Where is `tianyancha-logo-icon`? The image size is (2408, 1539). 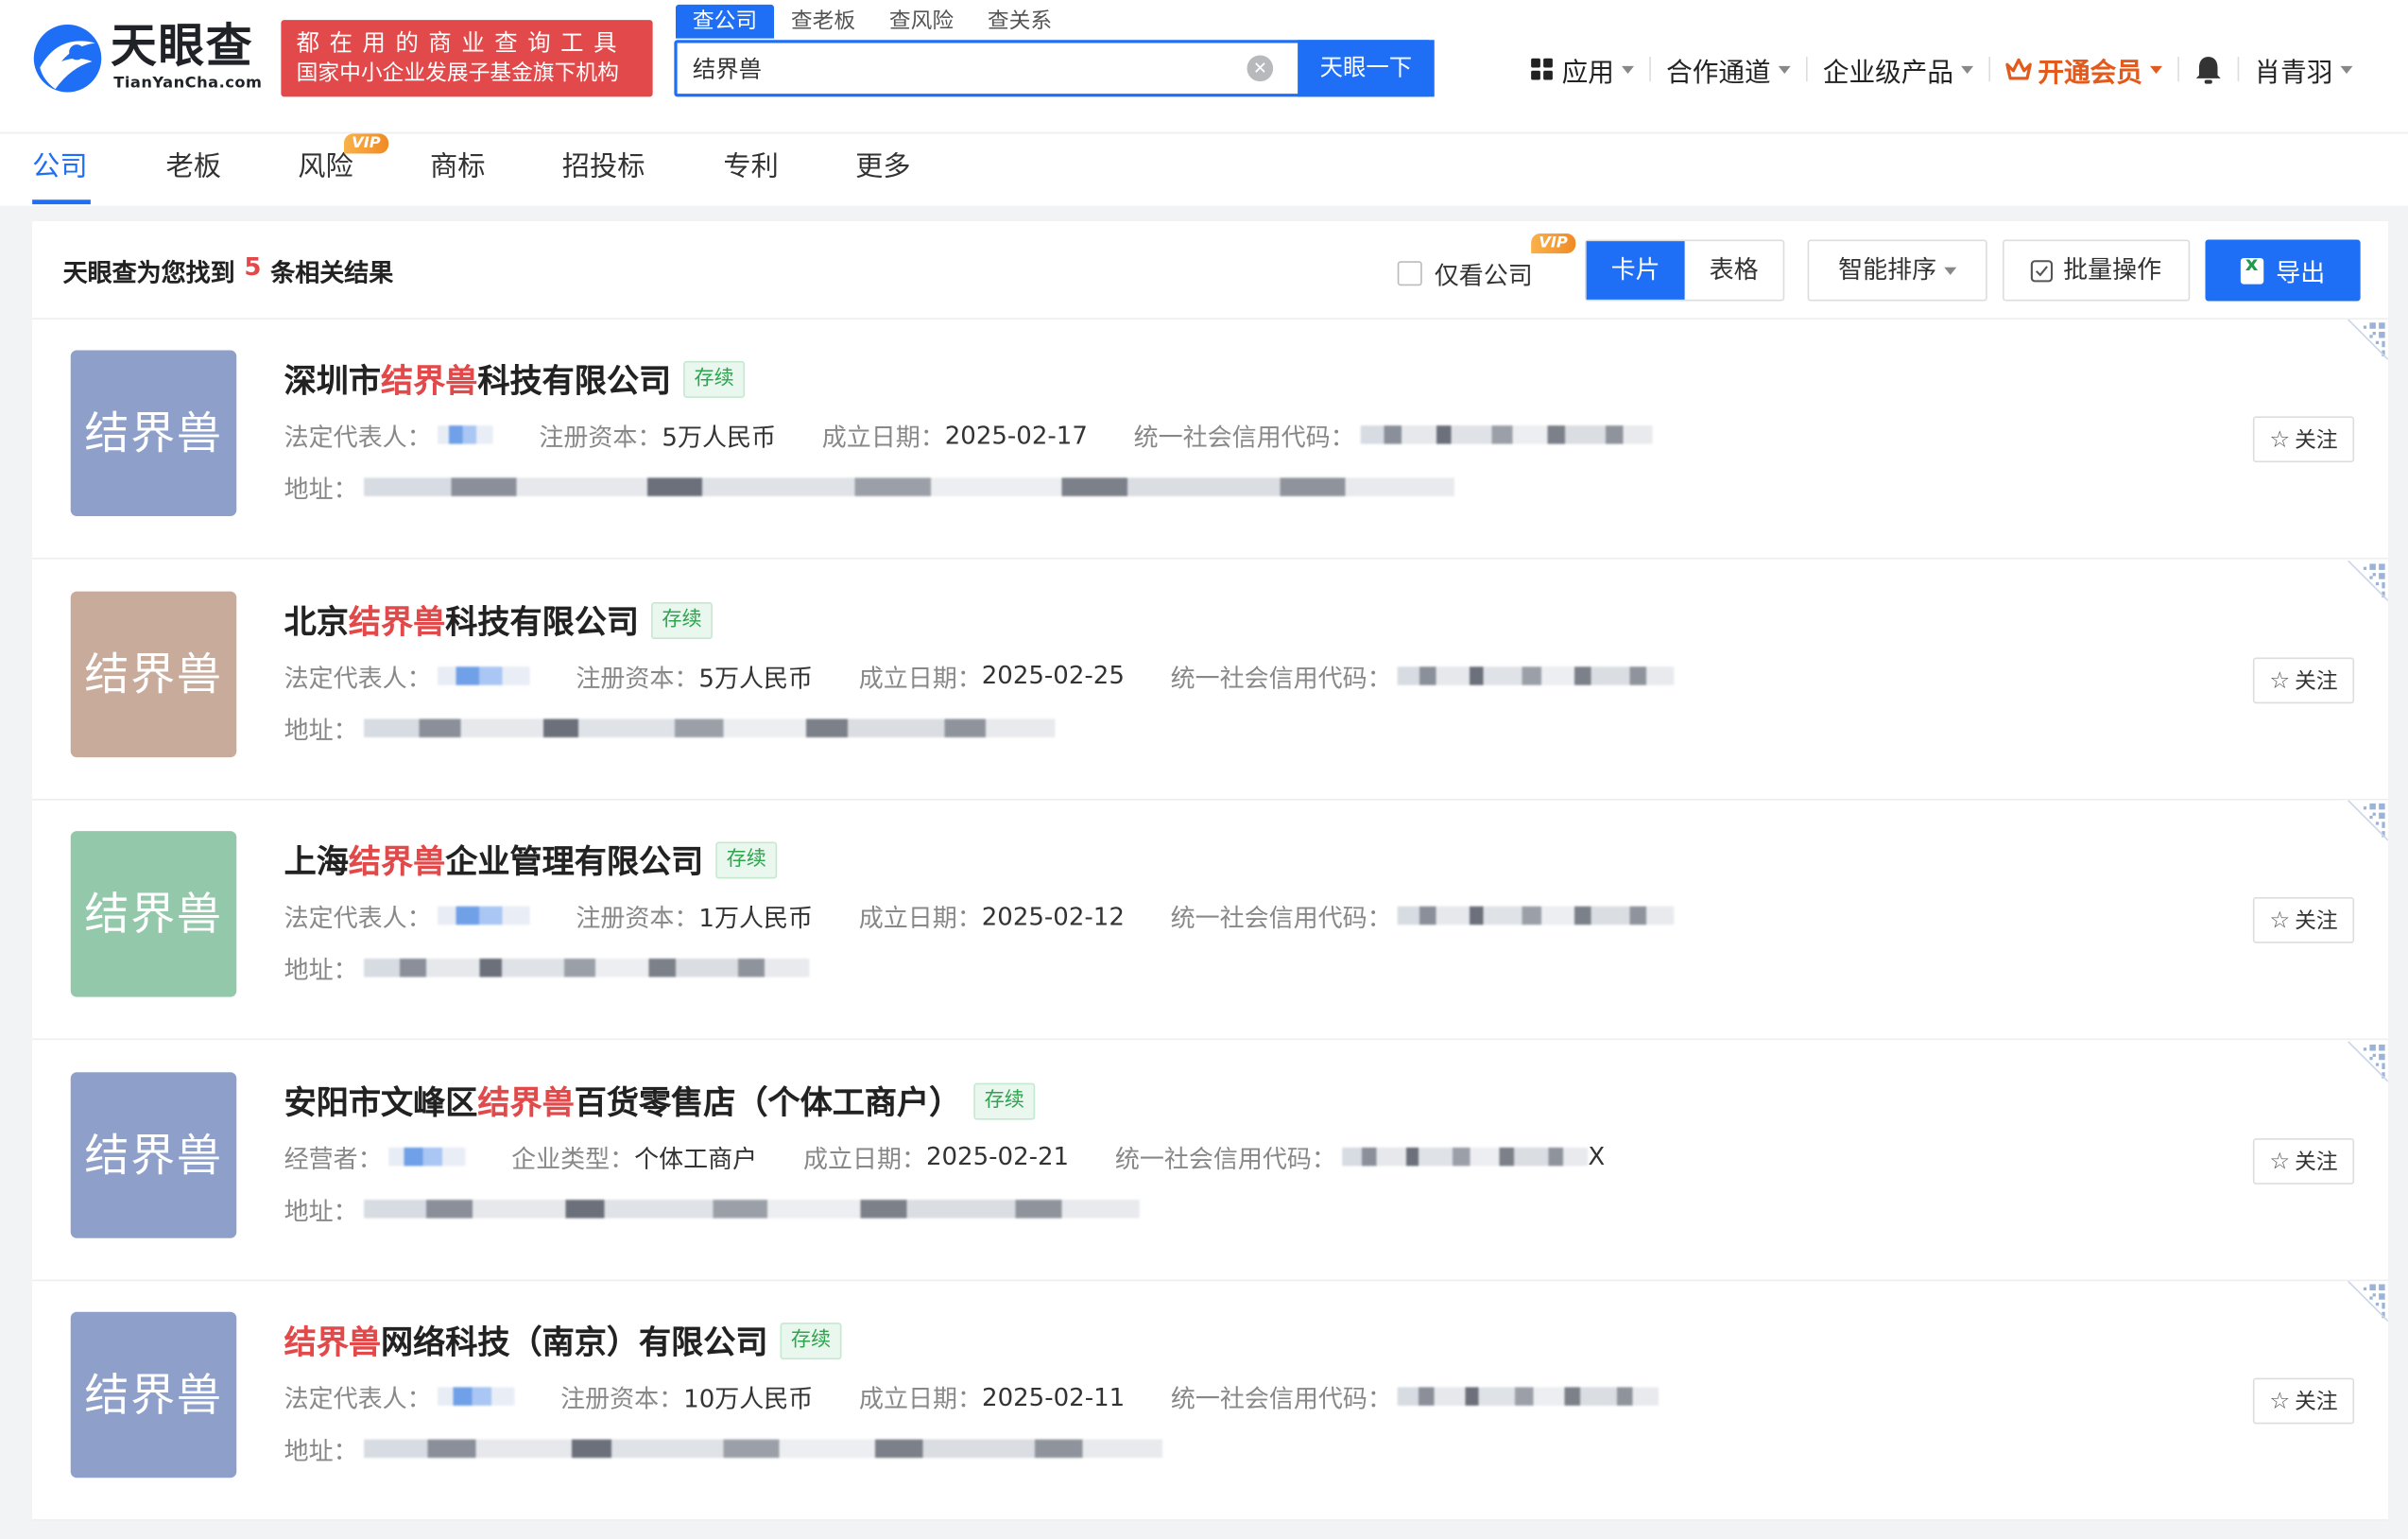
tianyancha-logo-icon is located at coordinates (67, 59).